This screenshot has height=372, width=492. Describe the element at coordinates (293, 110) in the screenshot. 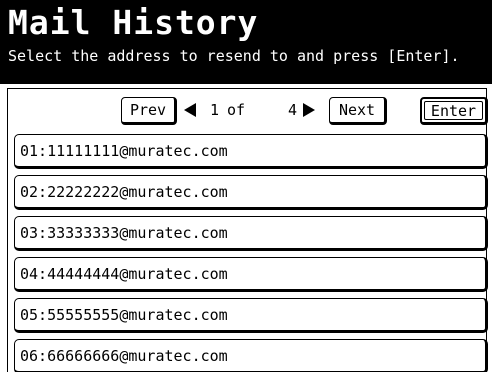

I see `page-total: 4` at that location.